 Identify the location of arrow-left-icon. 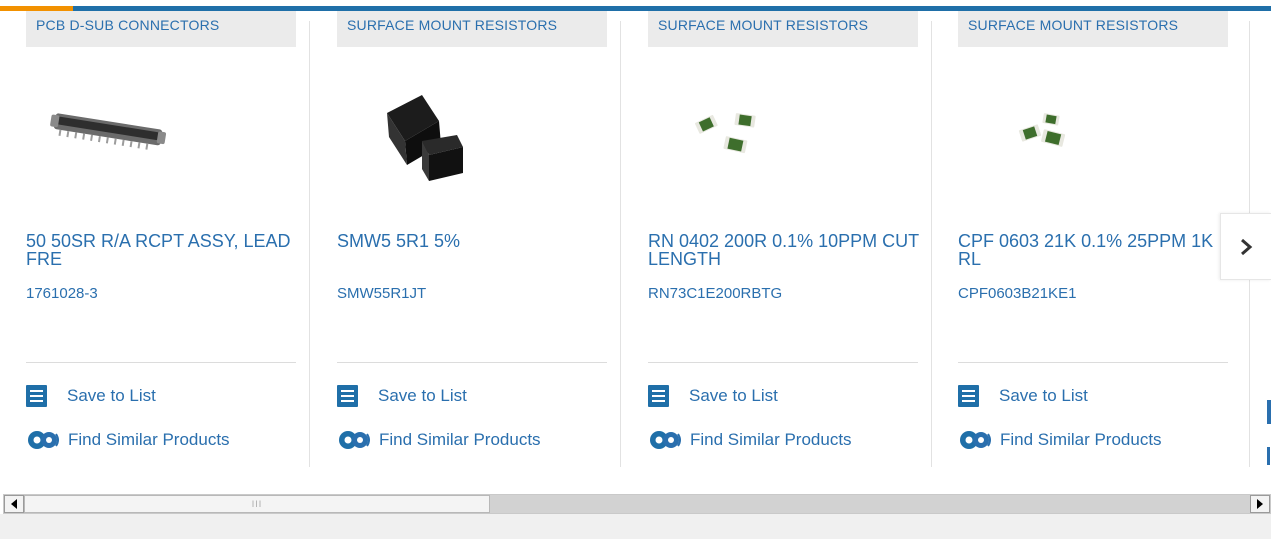
(14, 504).